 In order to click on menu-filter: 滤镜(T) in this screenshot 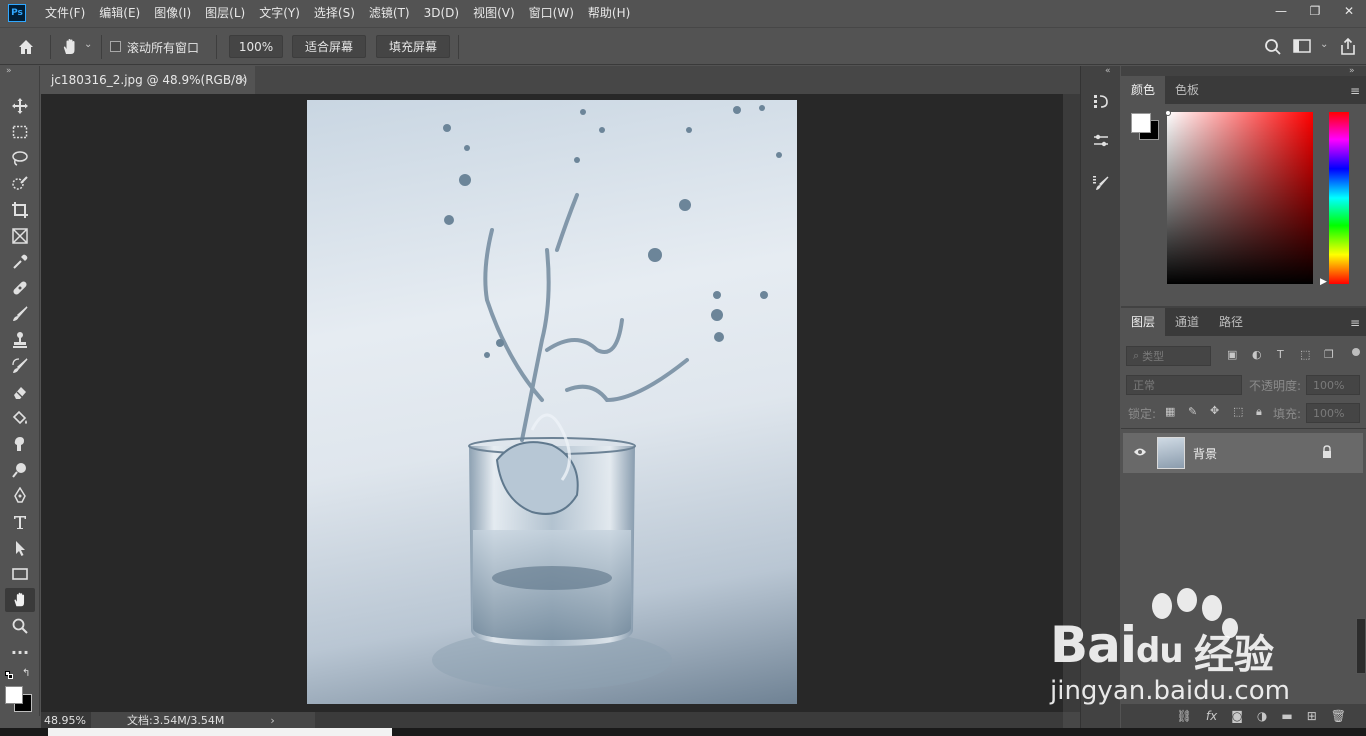, I will do `click(389, 13)`.